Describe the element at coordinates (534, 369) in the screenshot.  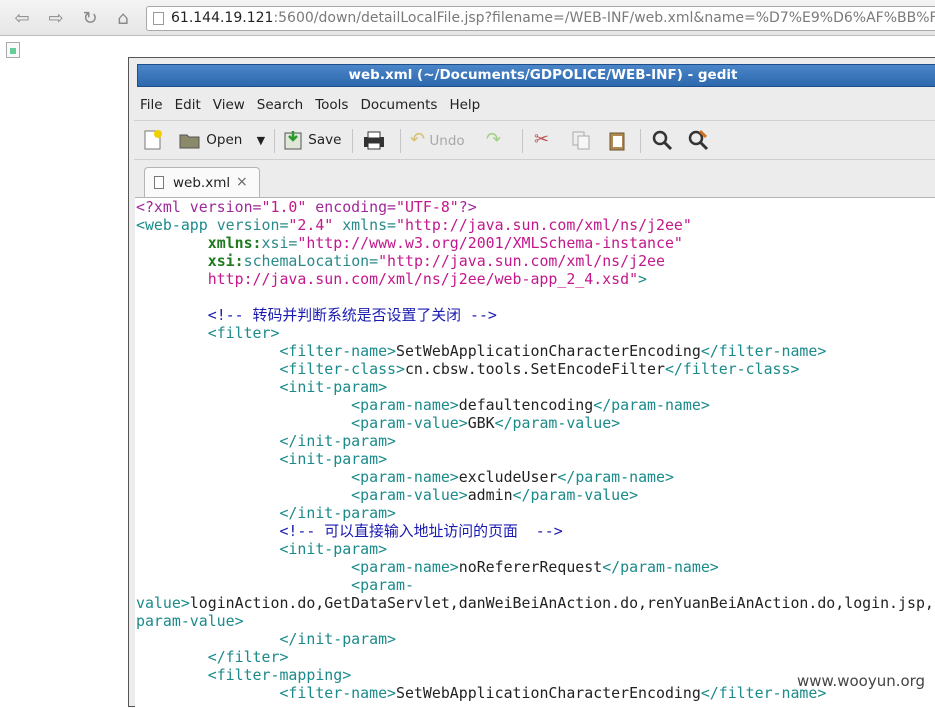
I see `code-token: cn.cbsw.tools.SetEncodeFilter` at that location.